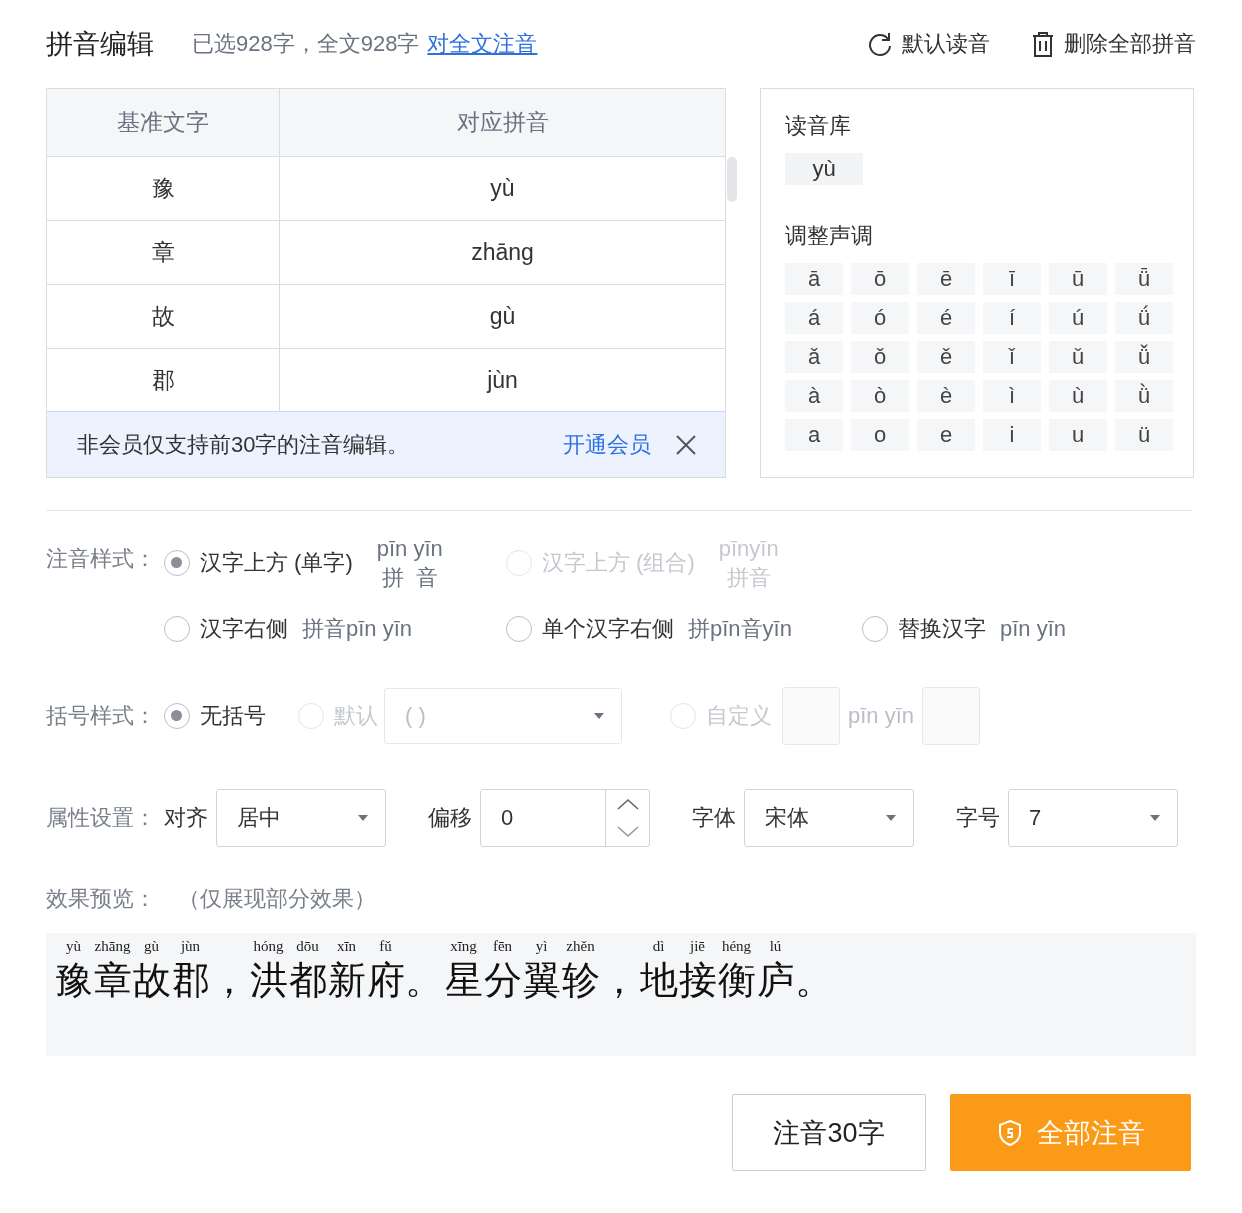 This screenshot has width=1242, height=1213. Describe the element at coordinates (502, 123) in the screenshot. I see `column-header: 对应拼音` at that location.